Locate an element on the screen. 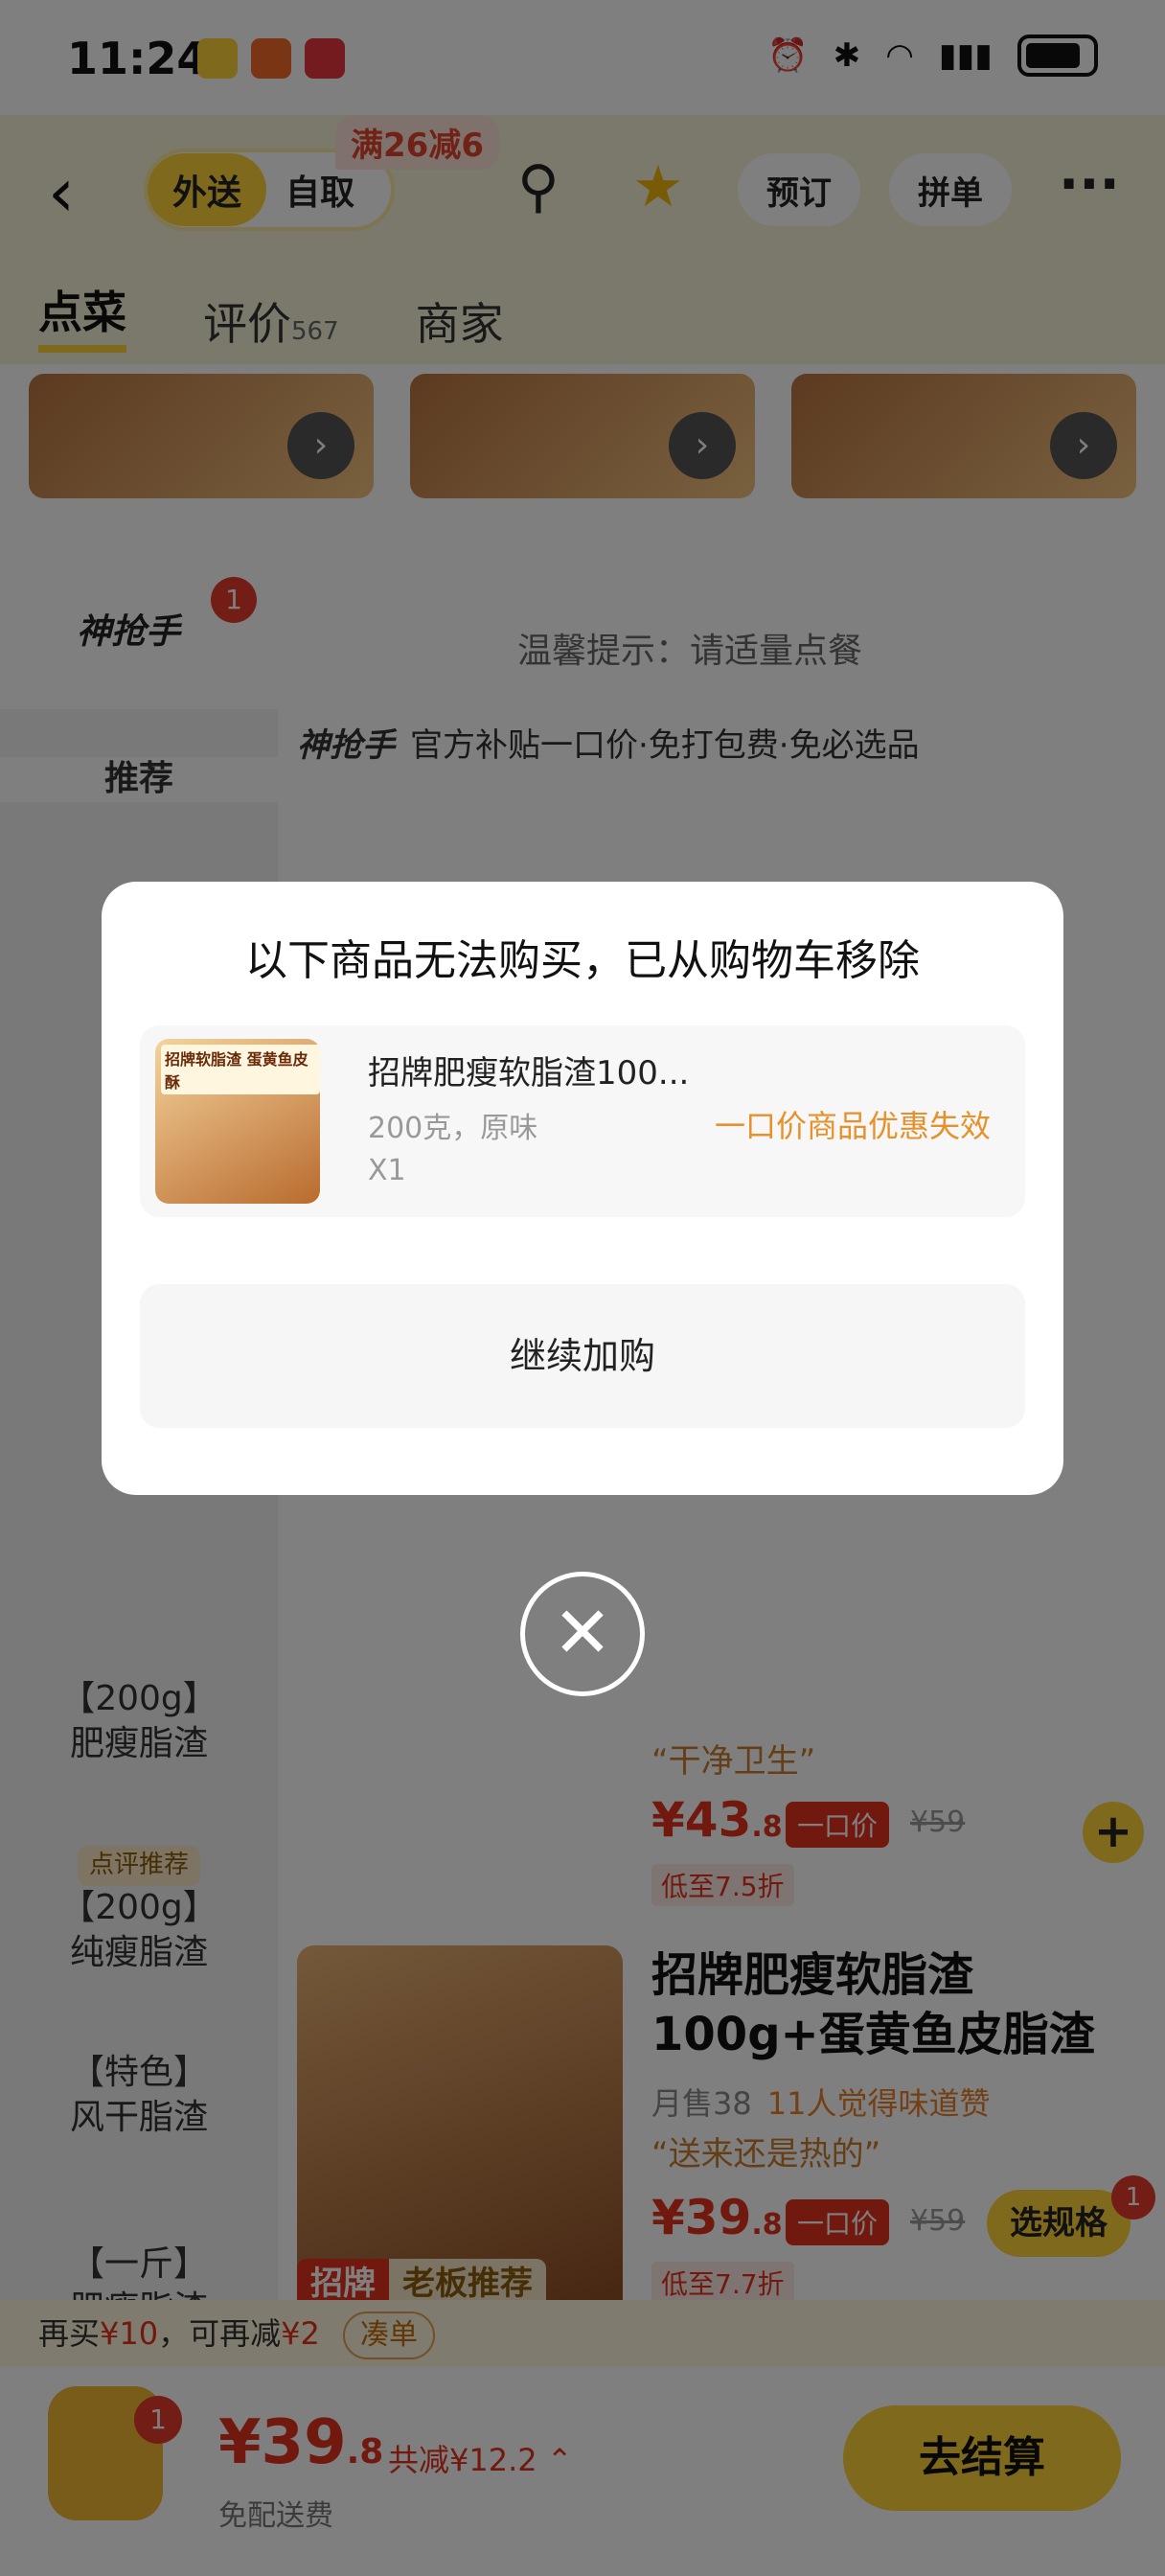  continue-shopping-button: 继续加购 is located at coordinates (582, 1356).